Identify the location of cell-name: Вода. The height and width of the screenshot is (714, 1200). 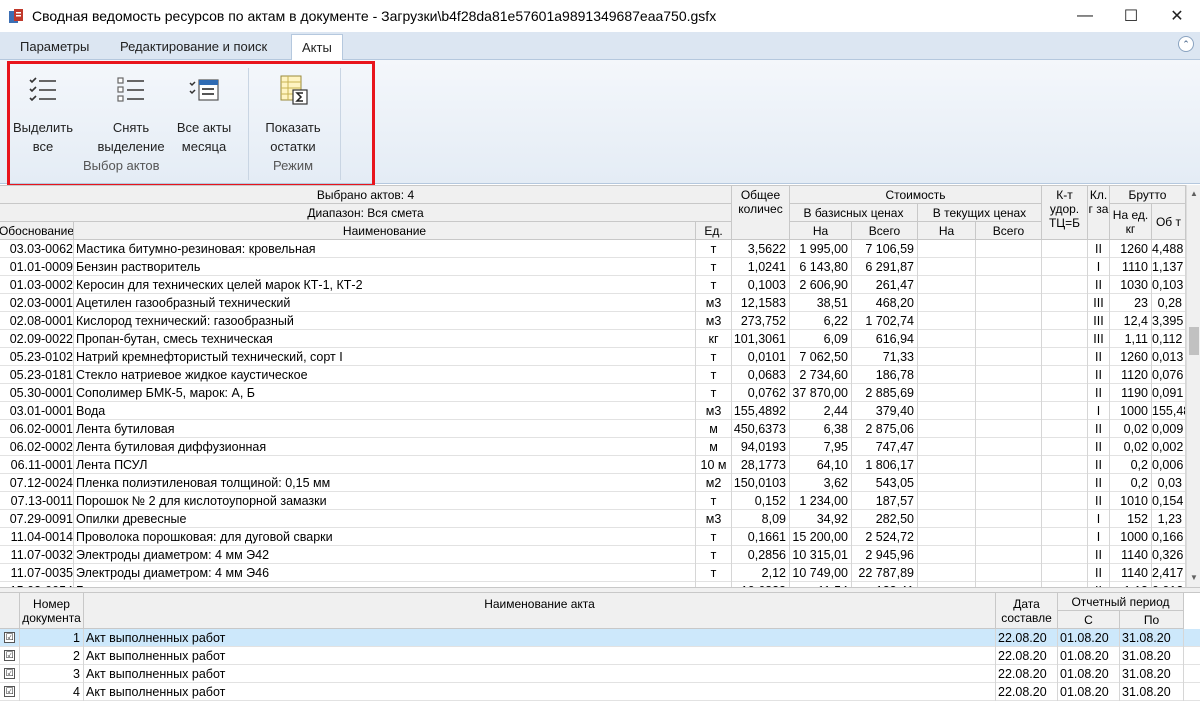
(385, 411).